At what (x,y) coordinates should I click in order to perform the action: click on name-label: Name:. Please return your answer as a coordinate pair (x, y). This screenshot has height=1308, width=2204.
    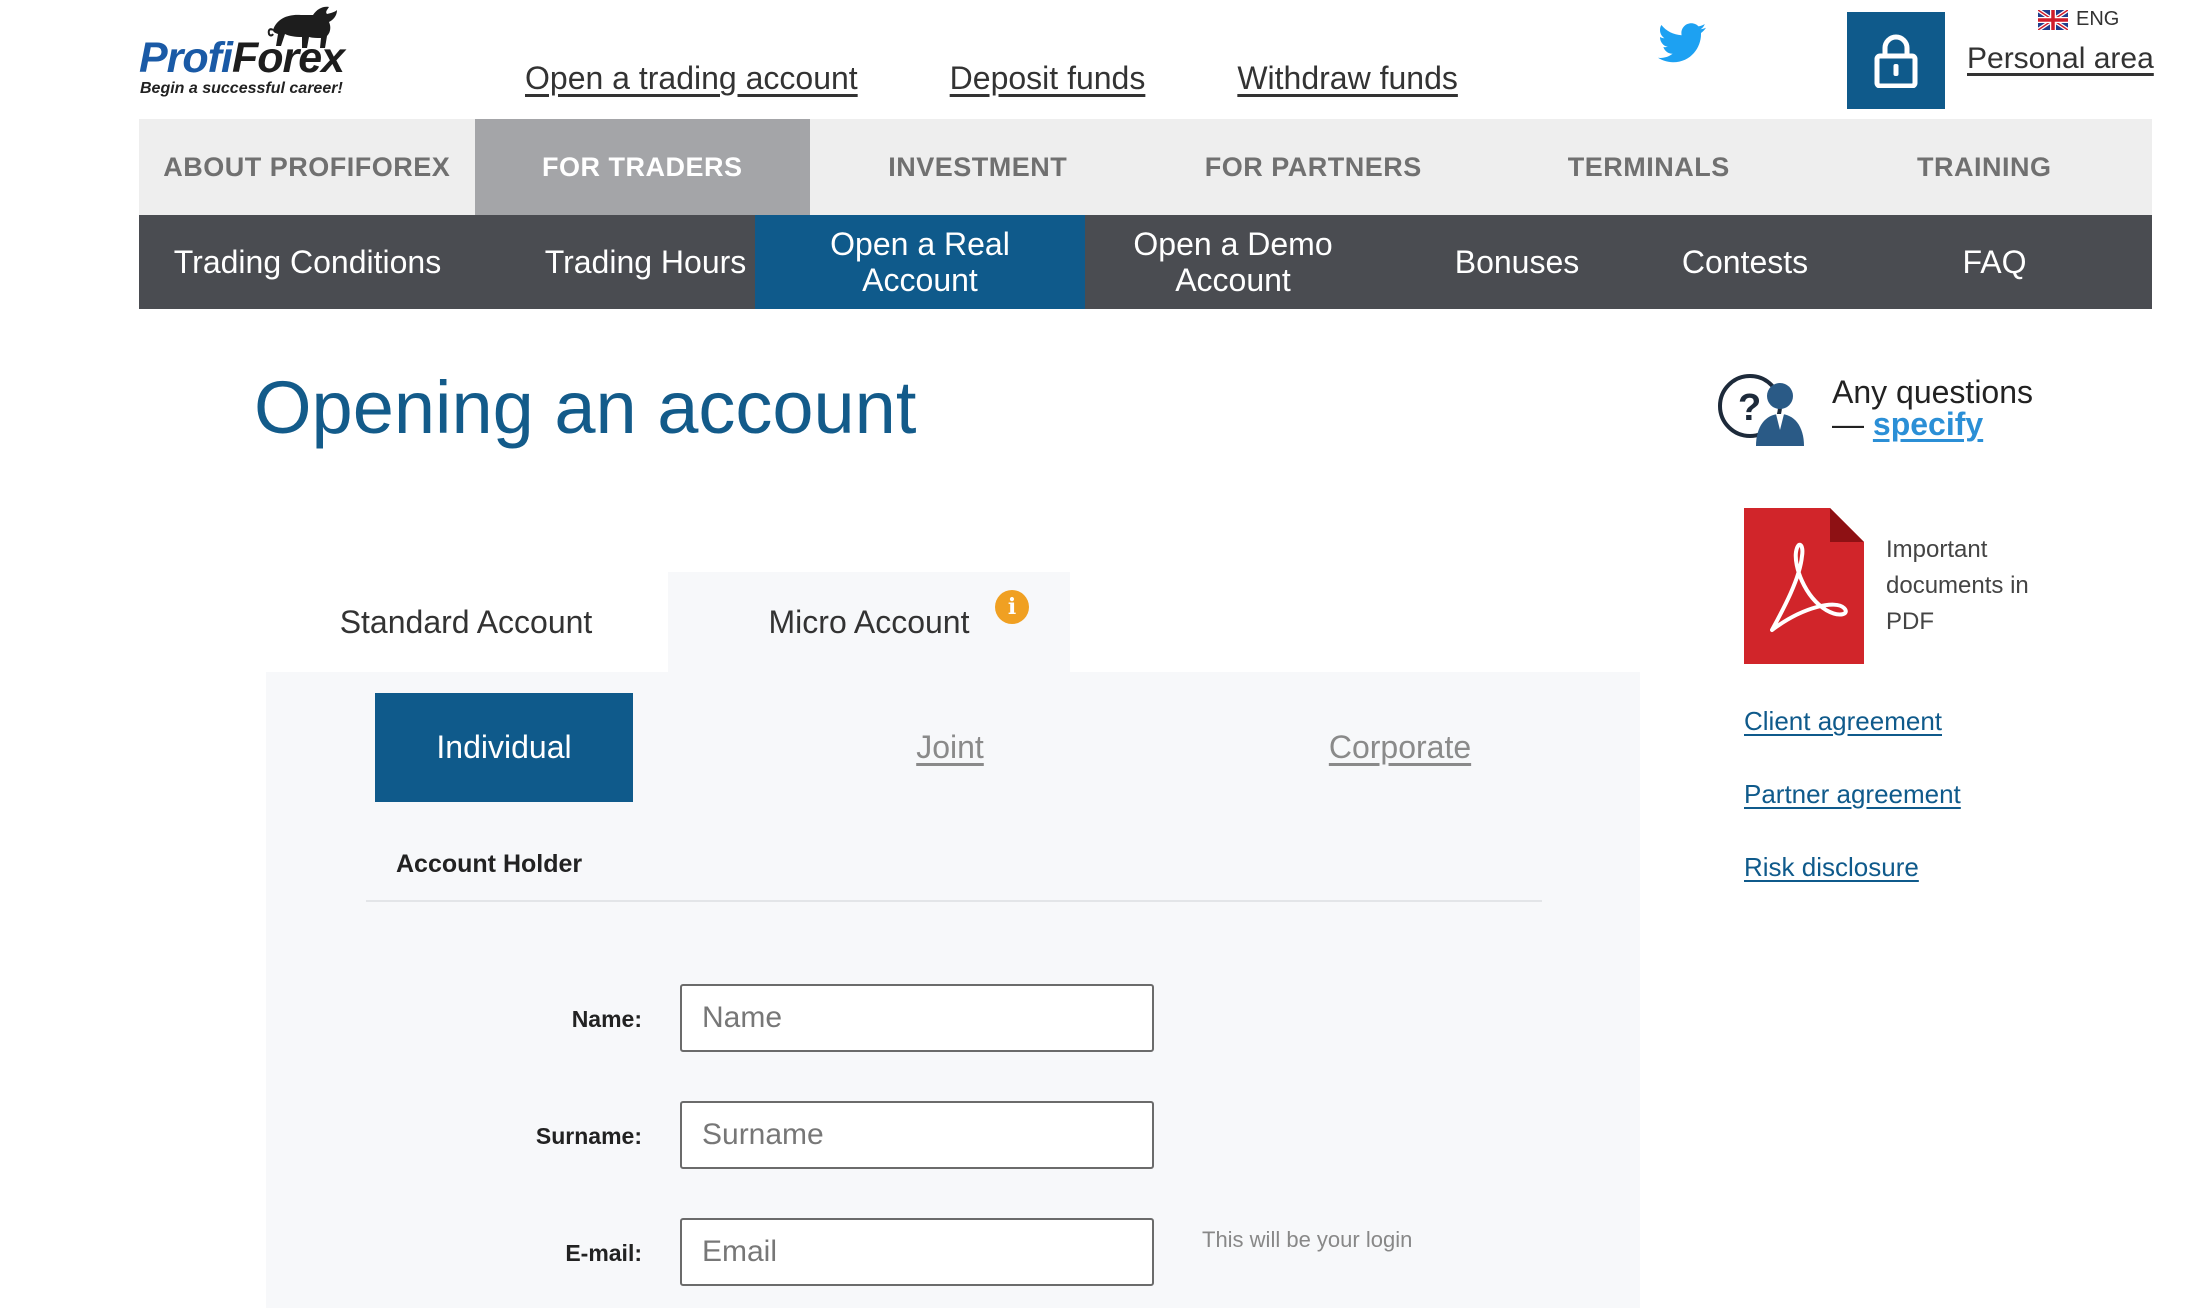
    Looking at the image, I should click on (606, 1019).